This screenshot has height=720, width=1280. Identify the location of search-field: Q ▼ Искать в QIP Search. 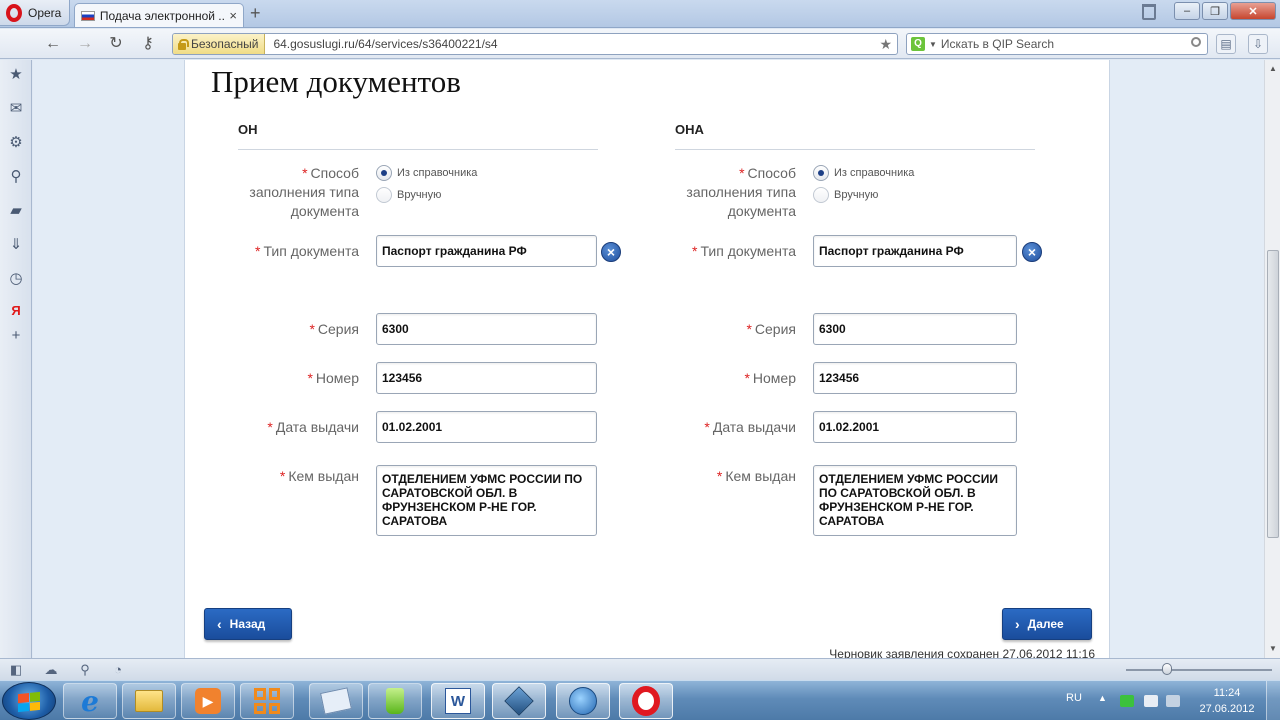
(1057, 44).